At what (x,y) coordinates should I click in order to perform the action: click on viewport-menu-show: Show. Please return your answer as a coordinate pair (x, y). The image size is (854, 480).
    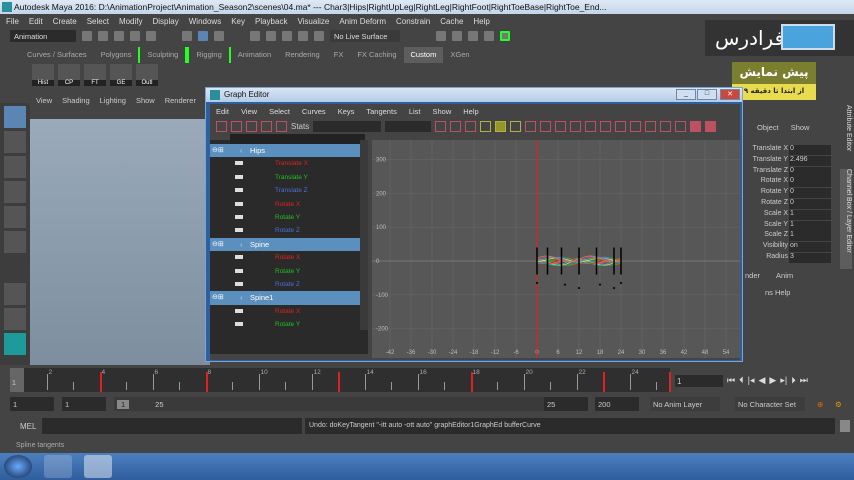
    Looking at the image, I should click on (145, 100).